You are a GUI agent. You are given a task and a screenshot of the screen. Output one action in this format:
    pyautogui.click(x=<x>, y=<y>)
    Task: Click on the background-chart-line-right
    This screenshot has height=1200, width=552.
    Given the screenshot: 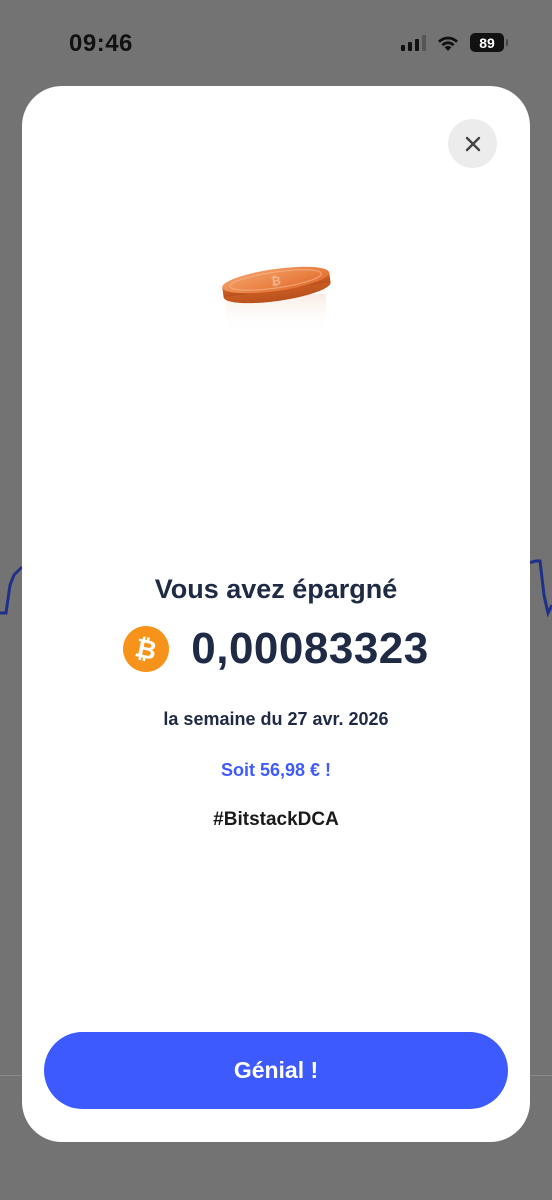 What is the action you would take?
    pyautogui.click(x=540, y=588)
    